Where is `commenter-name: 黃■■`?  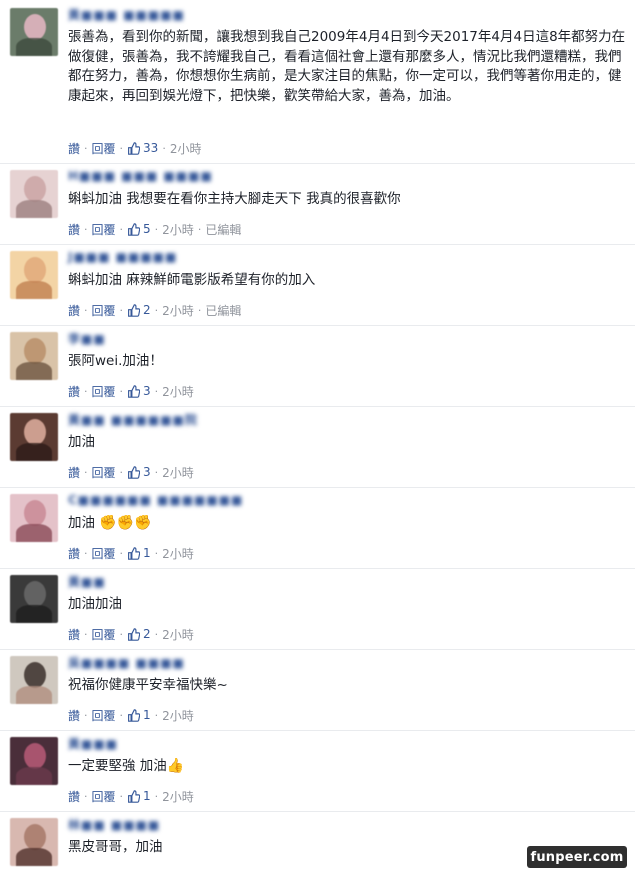 commenter-name: 黃■■ is located at coordinates (87, 581).